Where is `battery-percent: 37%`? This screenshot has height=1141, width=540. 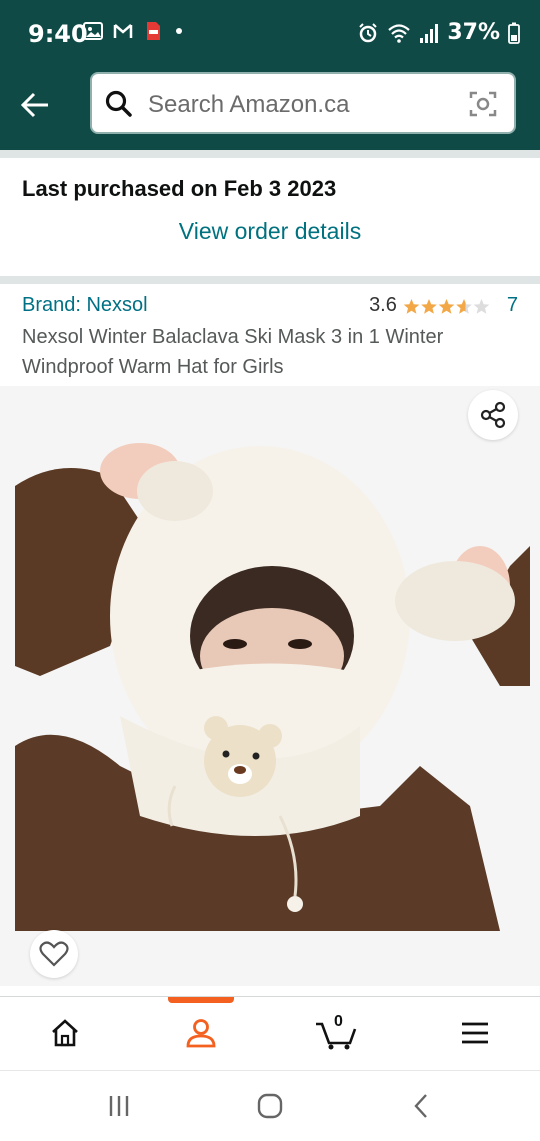 battery-percent: 37% is located at coordinates (473, 32).